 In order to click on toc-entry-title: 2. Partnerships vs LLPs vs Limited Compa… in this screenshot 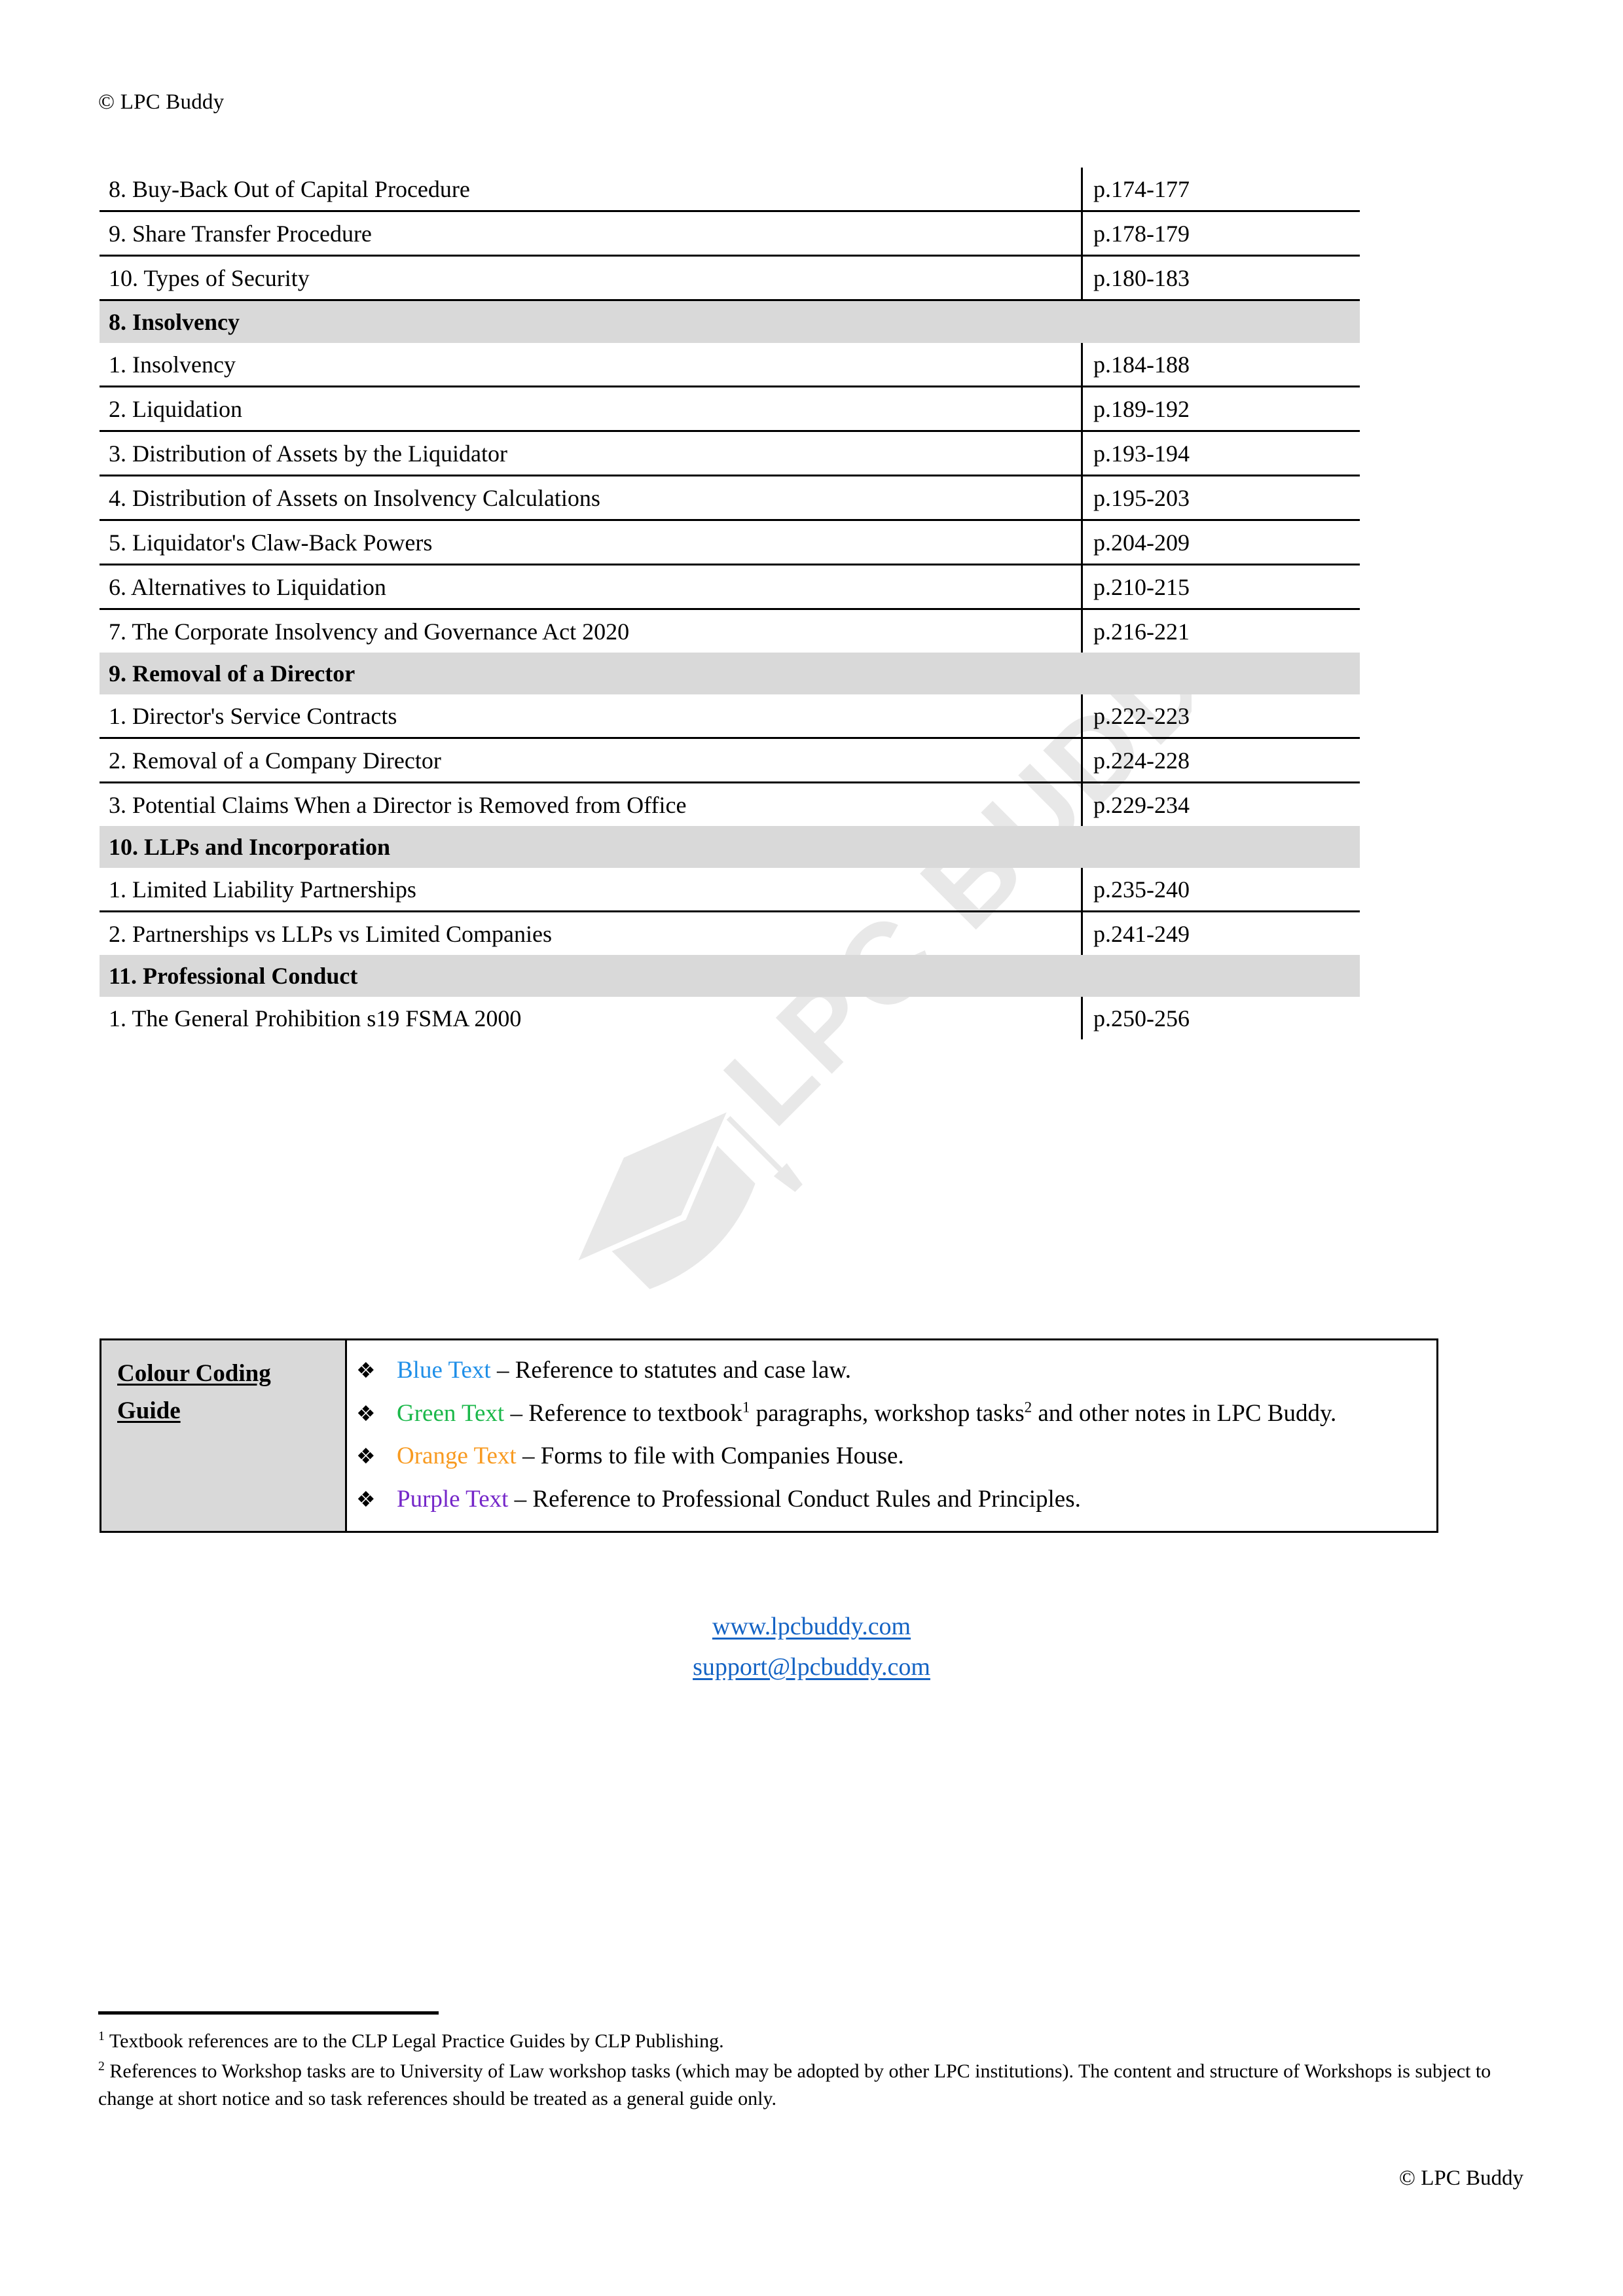, I will do `click(591, 933)`.